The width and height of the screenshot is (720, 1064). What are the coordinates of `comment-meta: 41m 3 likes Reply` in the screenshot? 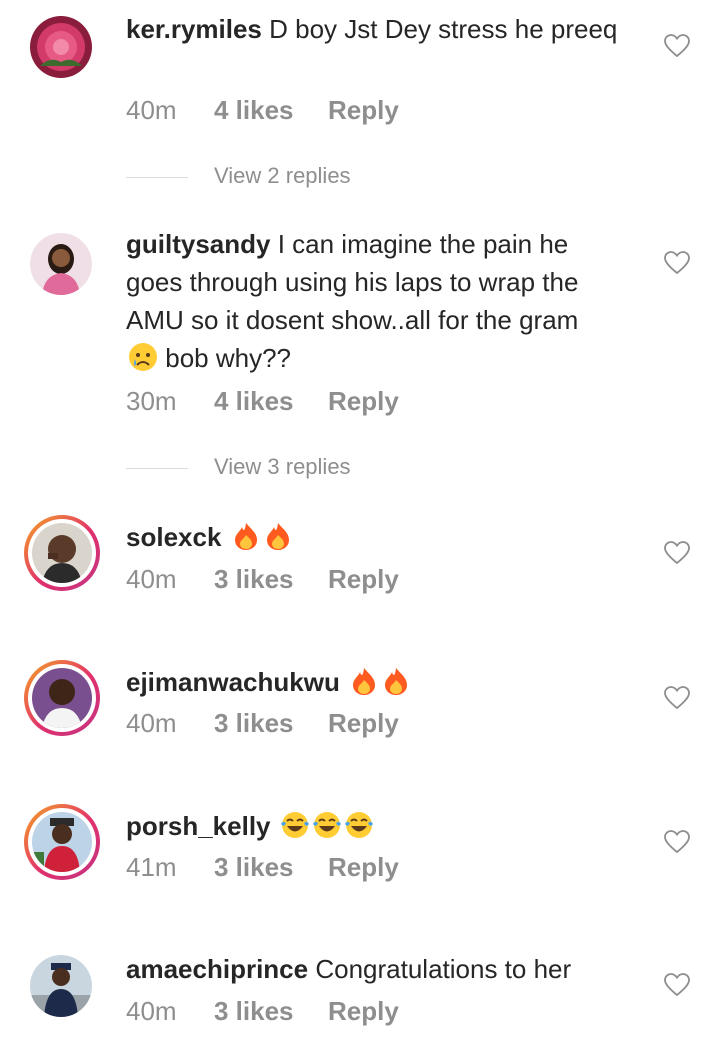 It's located at (262, 867).